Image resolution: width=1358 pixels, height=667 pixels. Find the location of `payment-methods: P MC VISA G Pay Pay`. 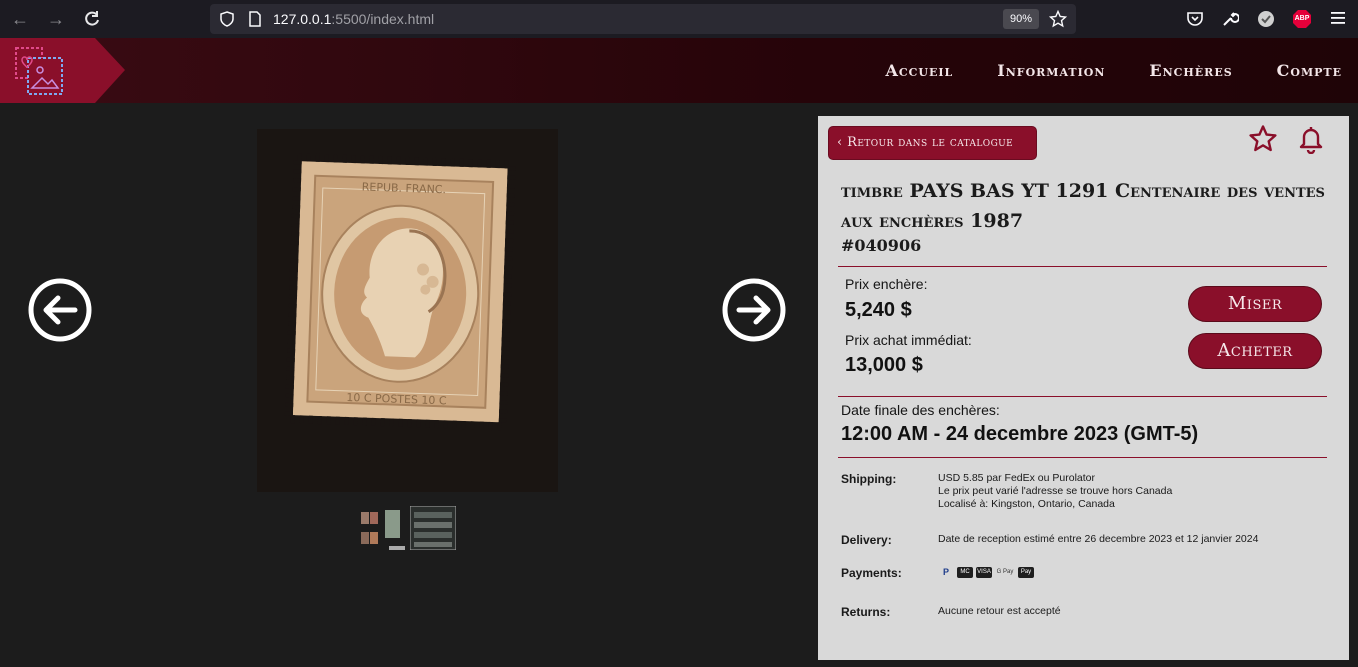

payment-methods: P MC VISA G Pay Pay is located at coordinates (986, 572).